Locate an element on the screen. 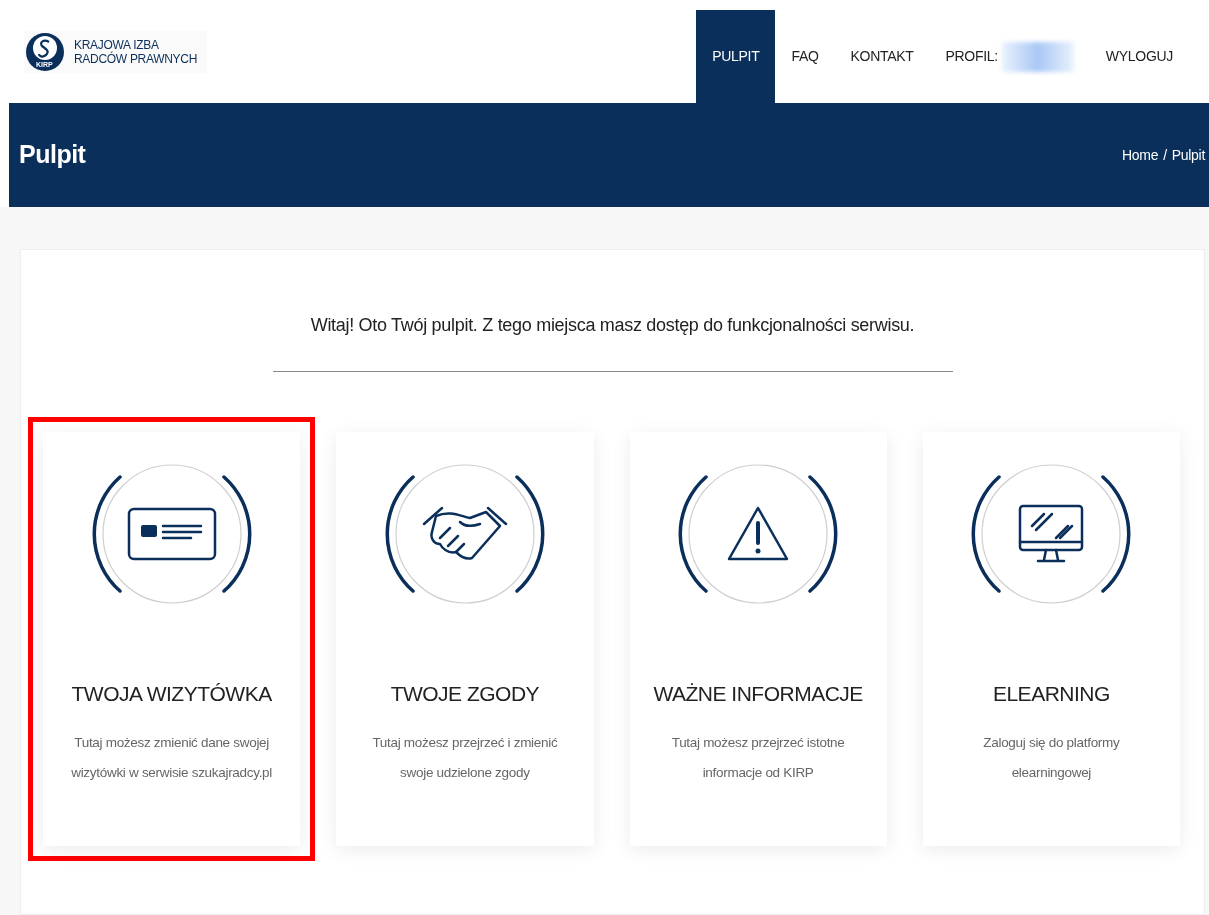 This screenshot has width=1209, height=915. tile-description: Tutaj możesz przejrzeć istotne informacje od KIRP is located at coordinates (758, 757).